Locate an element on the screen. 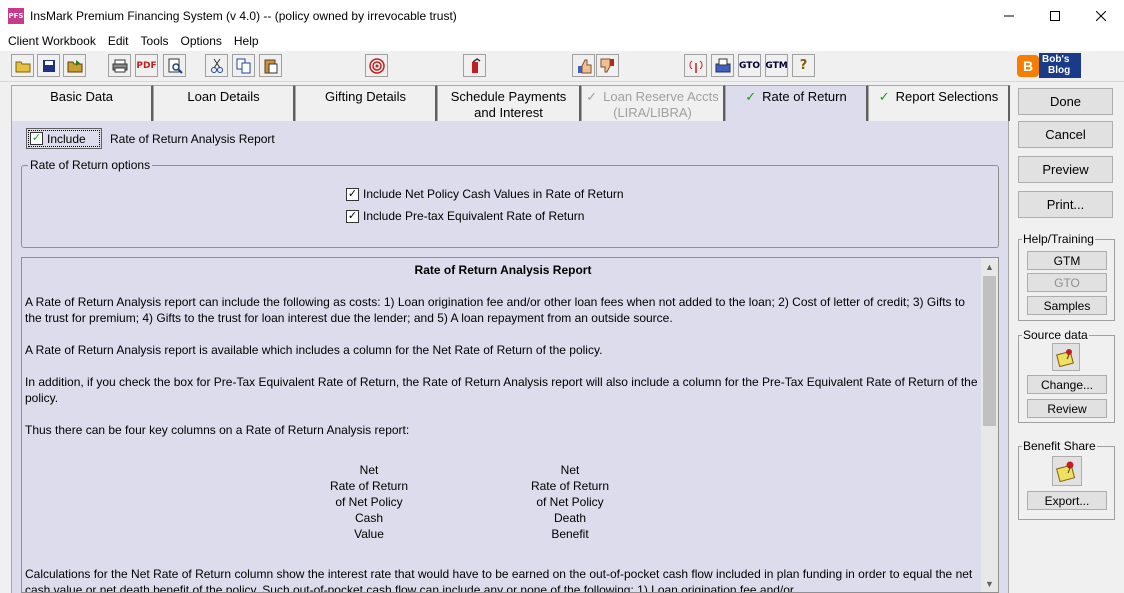  menu-options: Options is located at coordinates (201, 41).